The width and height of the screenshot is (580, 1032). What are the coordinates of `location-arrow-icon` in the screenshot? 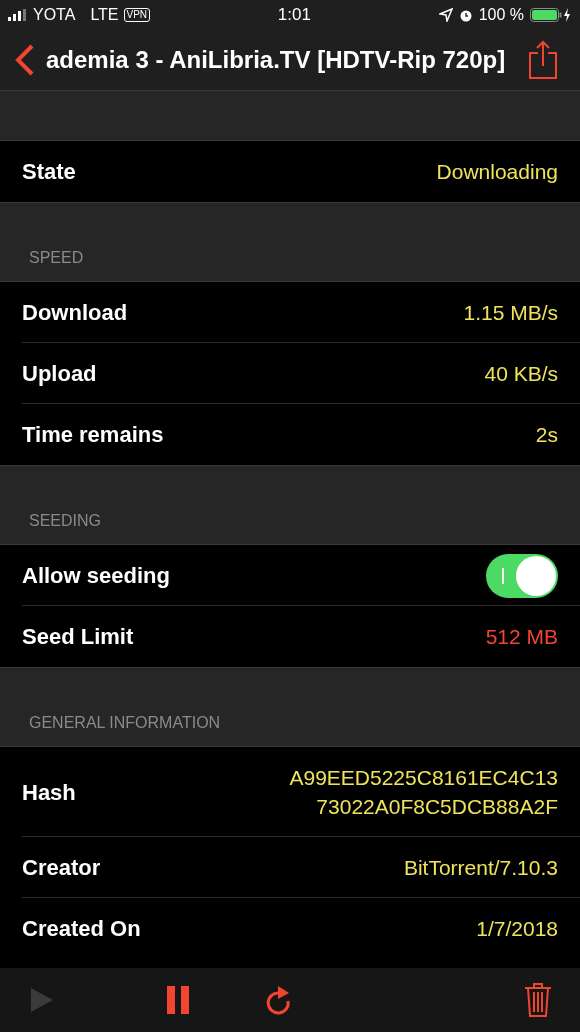 It's located at (445, 15).